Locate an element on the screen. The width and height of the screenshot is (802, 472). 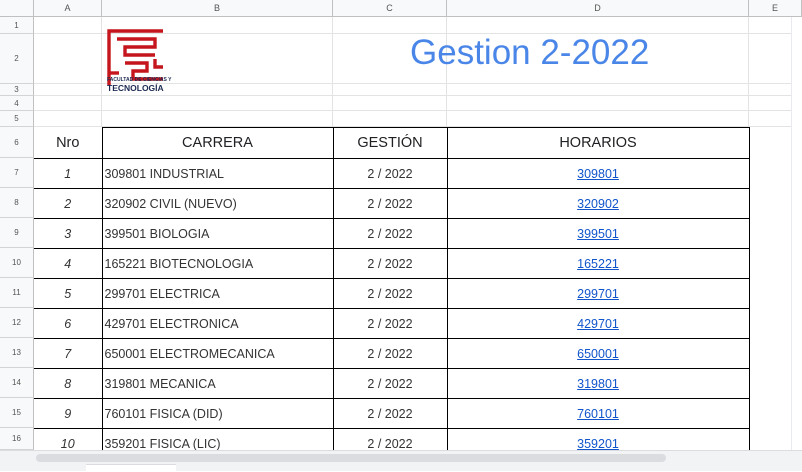
cell-horario: 760101 is located at coordinates (598, 413).